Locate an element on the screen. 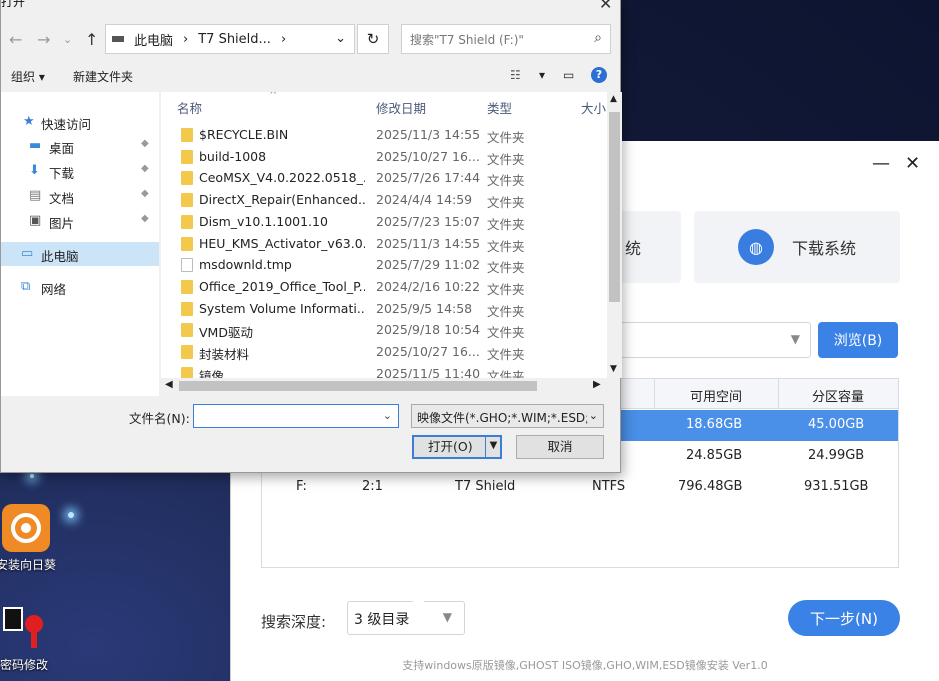  tab-label: 统 is located at coordinates (632, 248).